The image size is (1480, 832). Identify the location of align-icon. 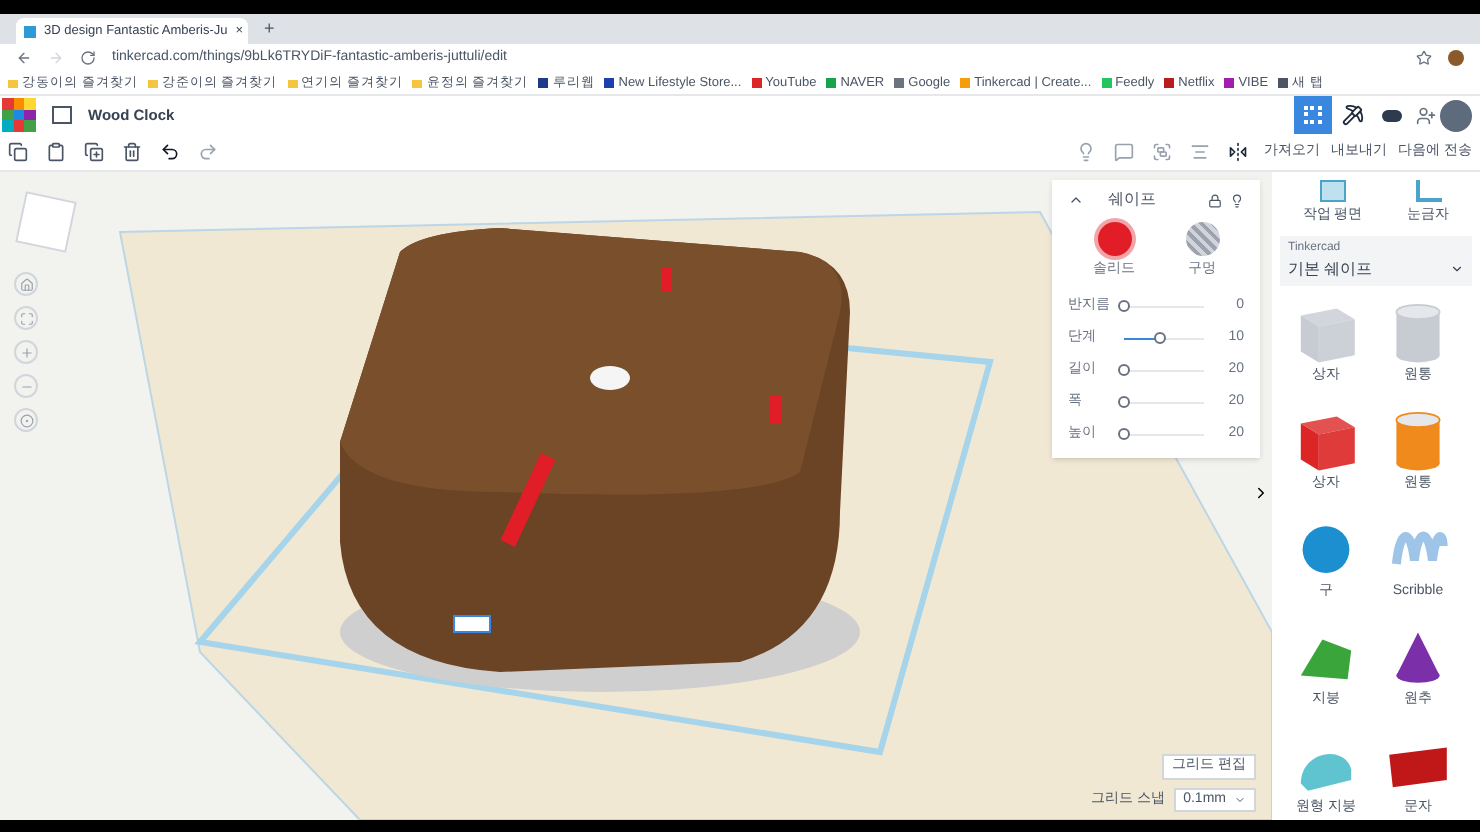
(1200, 152).